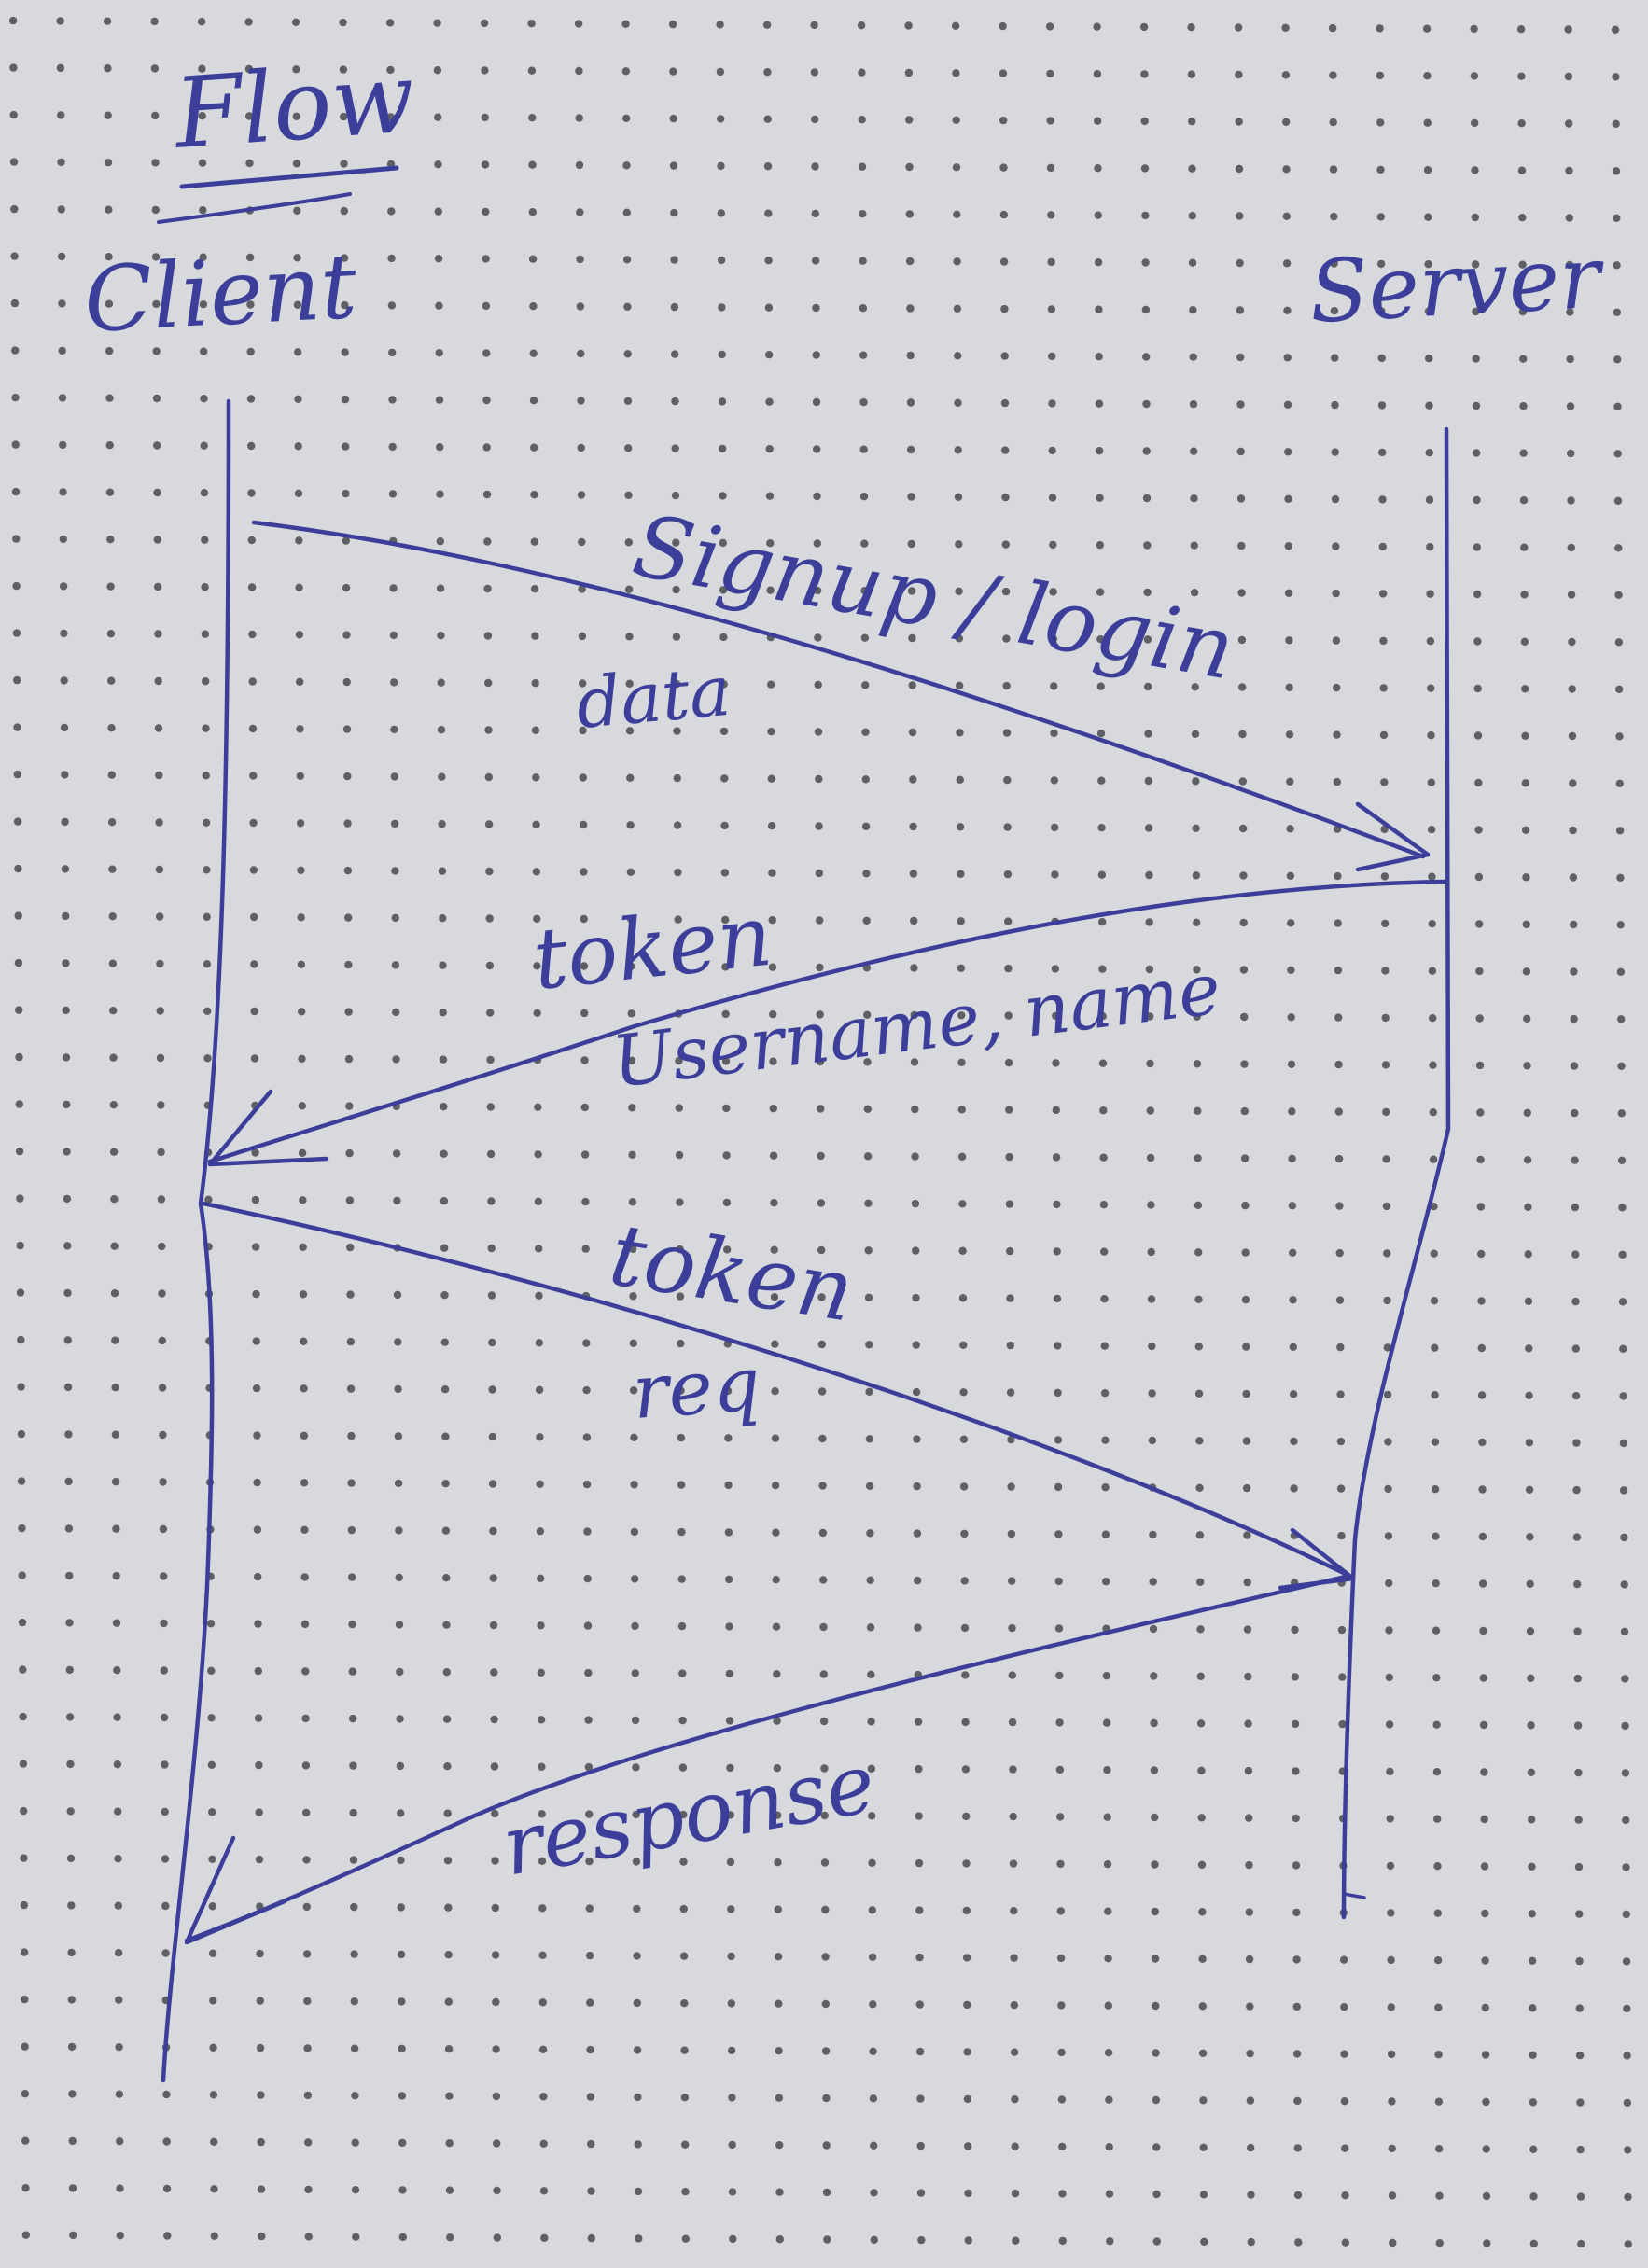 The height and width of the screenshot is (2268, 1648). What do you see at coordinates (236, 1890) in the screenshot?
I see `message-arrowhead-response` at bounding box center [236, 1890].